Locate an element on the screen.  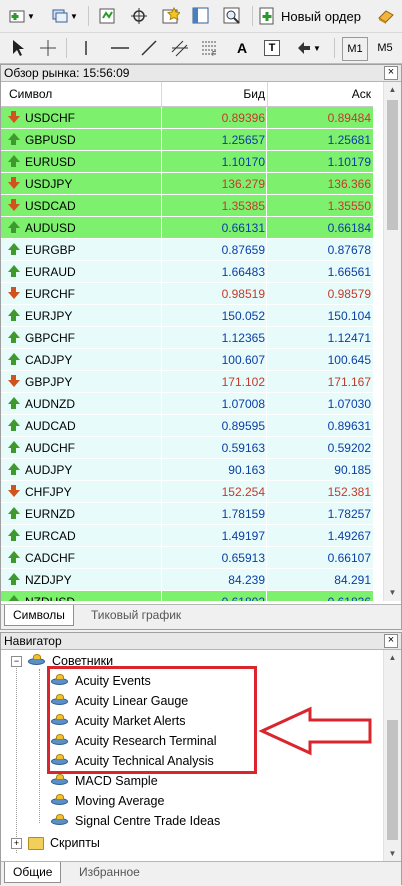
crosshair-icon is located at coordinates (48, 48).